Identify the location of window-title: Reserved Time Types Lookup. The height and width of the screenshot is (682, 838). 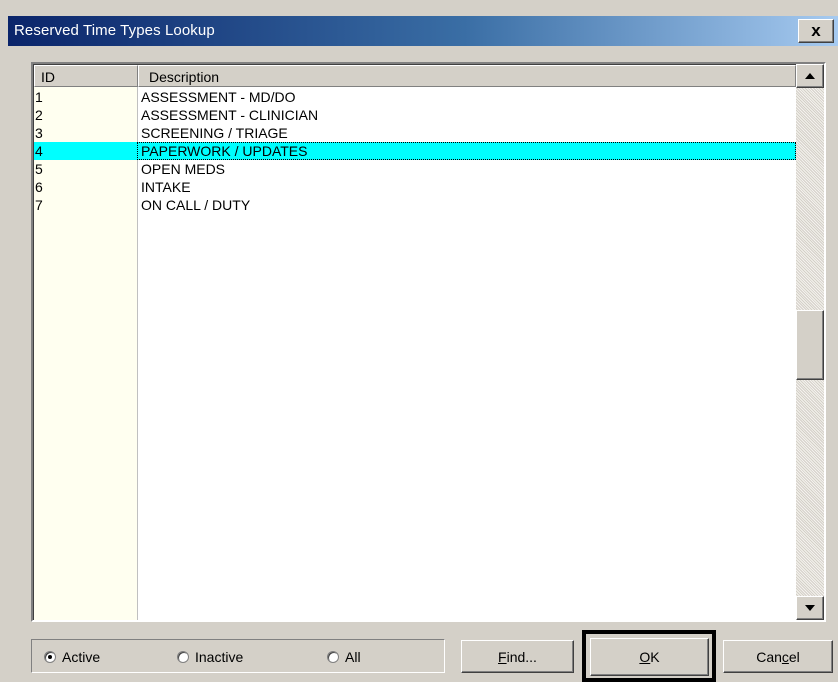
(114, 30).